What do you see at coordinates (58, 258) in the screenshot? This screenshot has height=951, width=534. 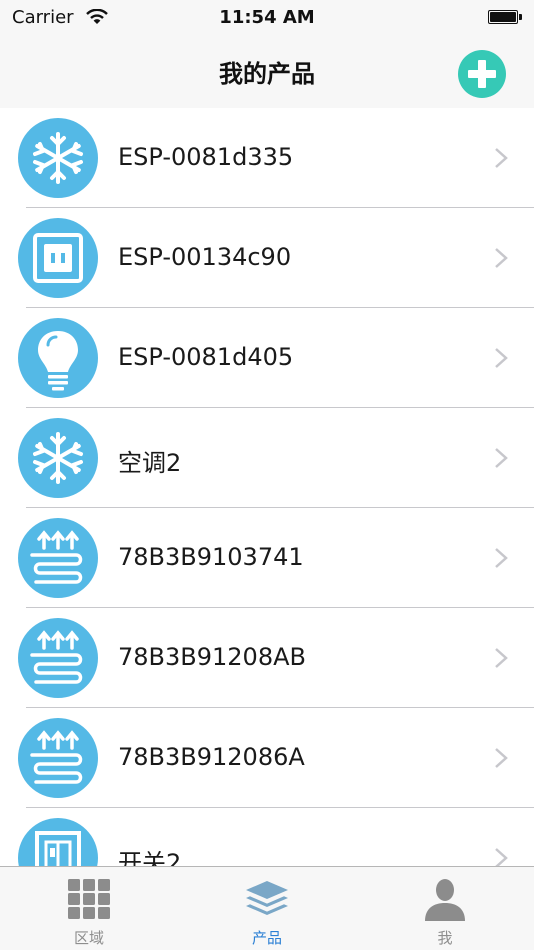 I see `power-socket-icon` at bounding box center [58, 258].